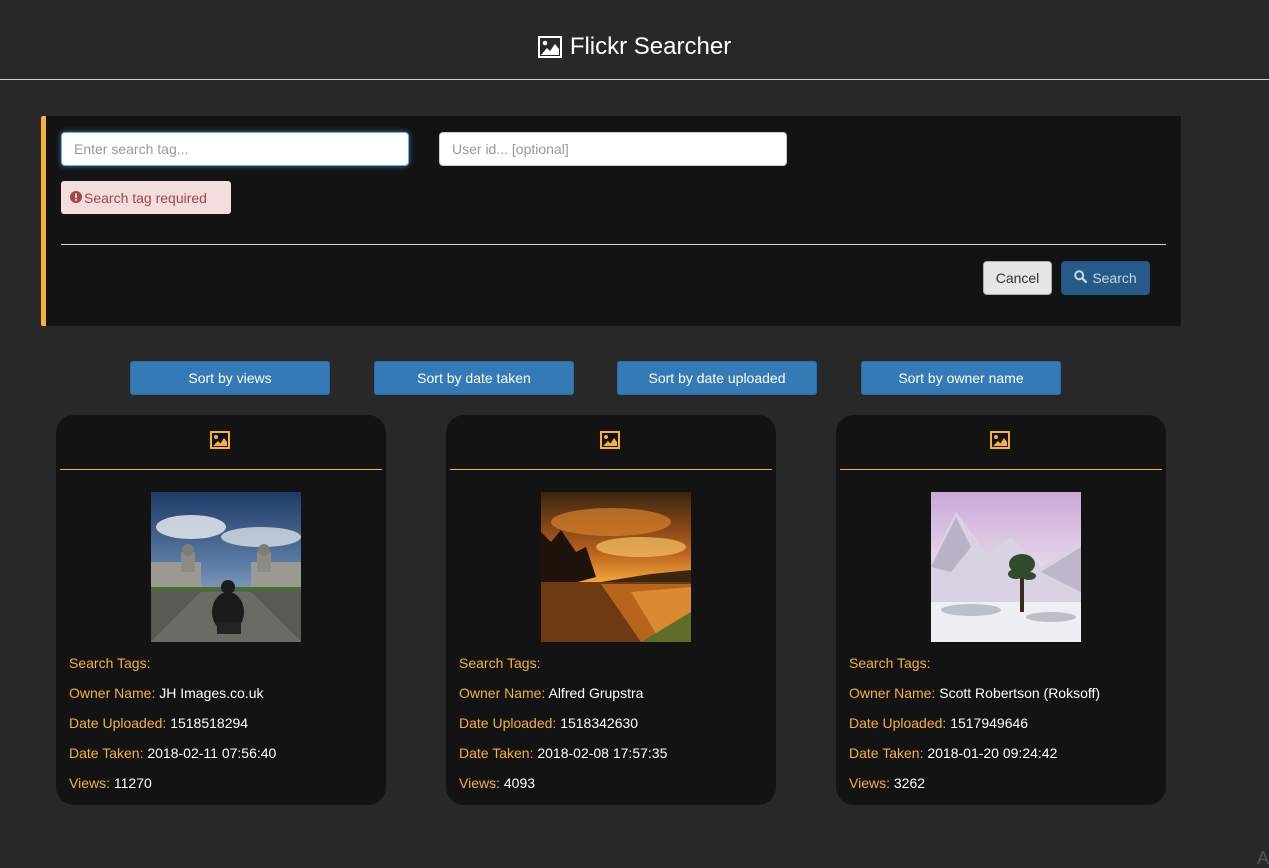 The image size is (1269, 868). What do you see at coordinates (613, 149) in the screenshot?
I see `user-id-input` at bounding box center [613, 149].